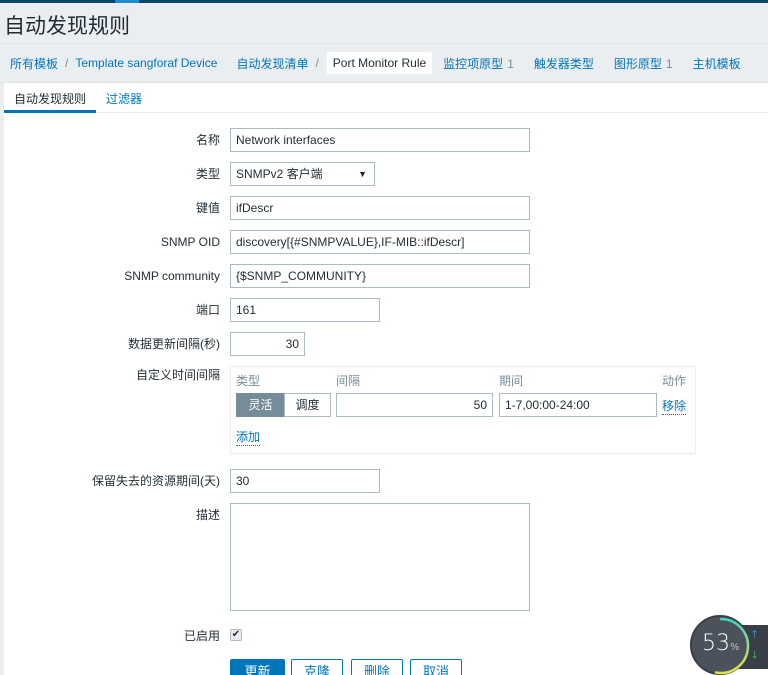 The width and height of the screenshot is (768, 675). Describe the element at coordinates (305, 481) in the screenshot. I see `keep-lost-input: 30` at that location.